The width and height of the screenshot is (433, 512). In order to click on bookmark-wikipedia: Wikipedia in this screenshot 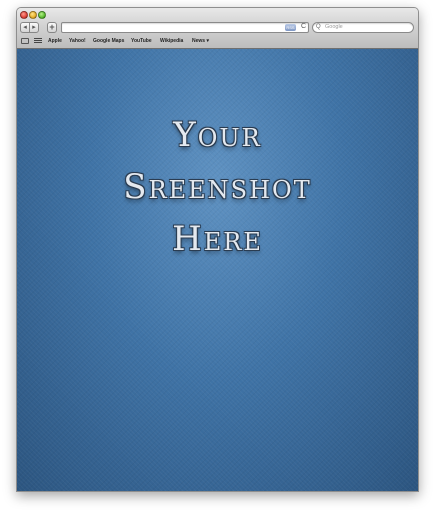, I will do `click(171, 41)`.